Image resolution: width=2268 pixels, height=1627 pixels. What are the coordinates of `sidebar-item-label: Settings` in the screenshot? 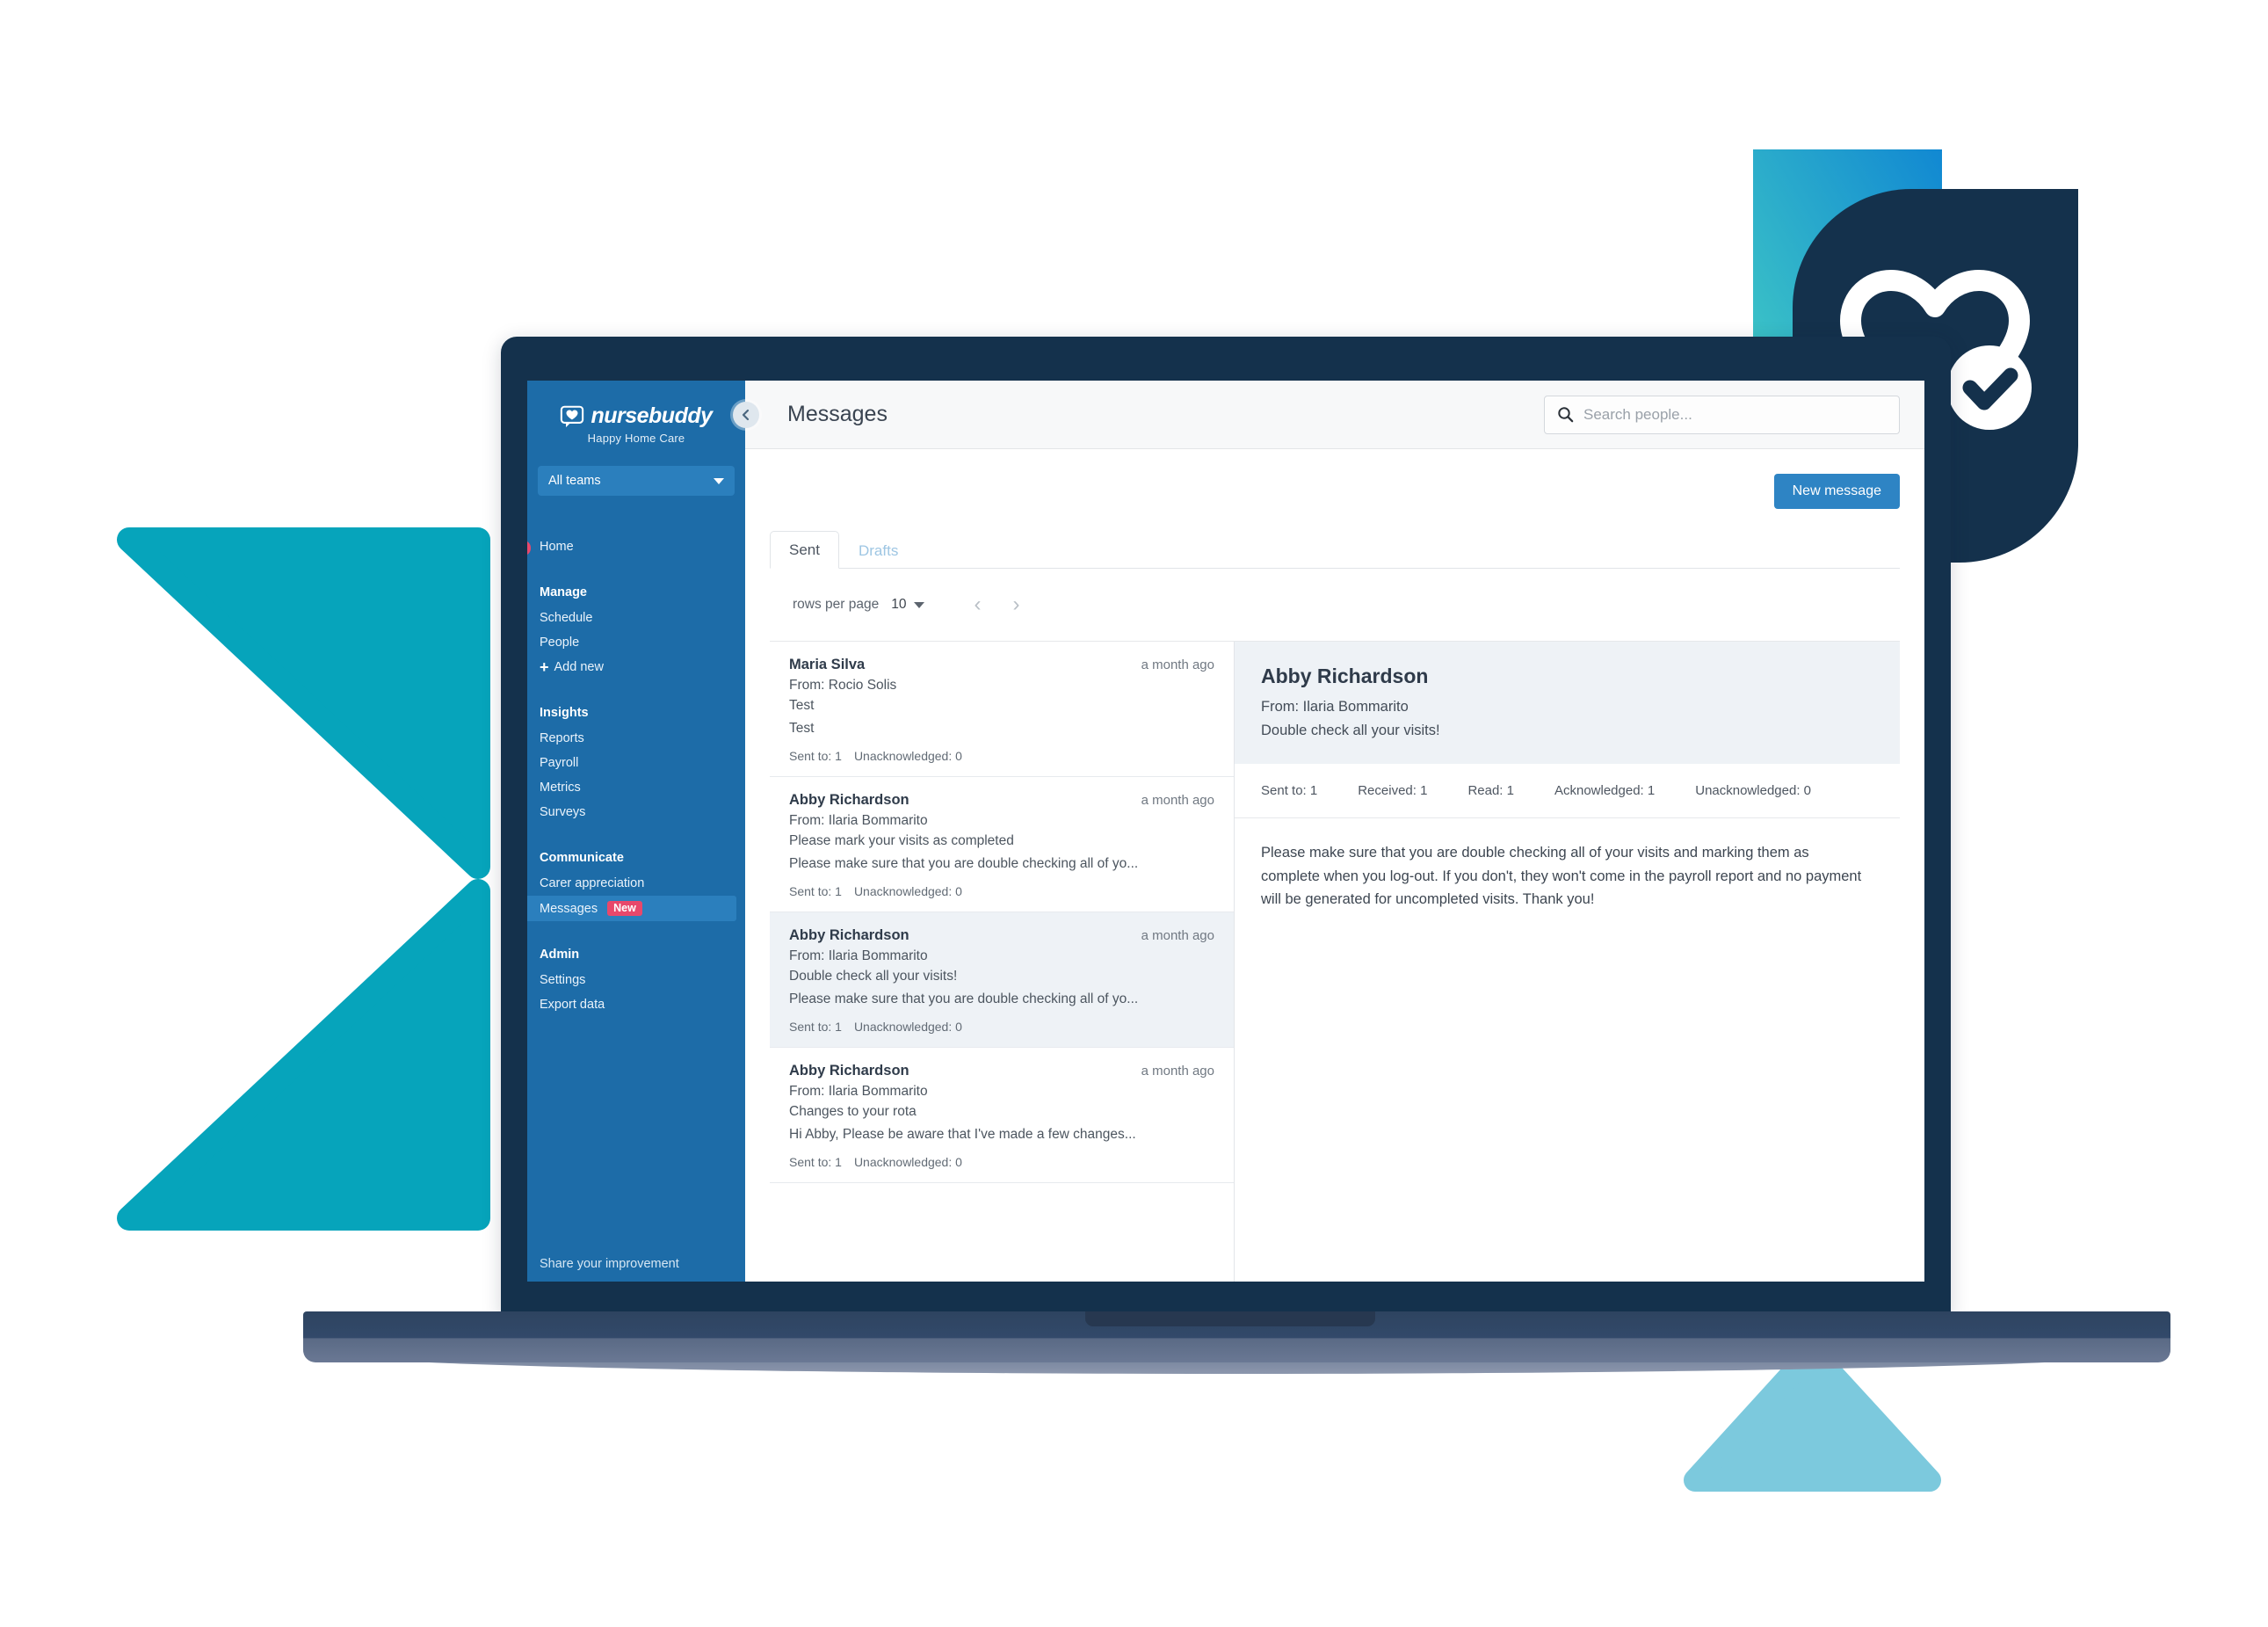 It's located at (563, 980).